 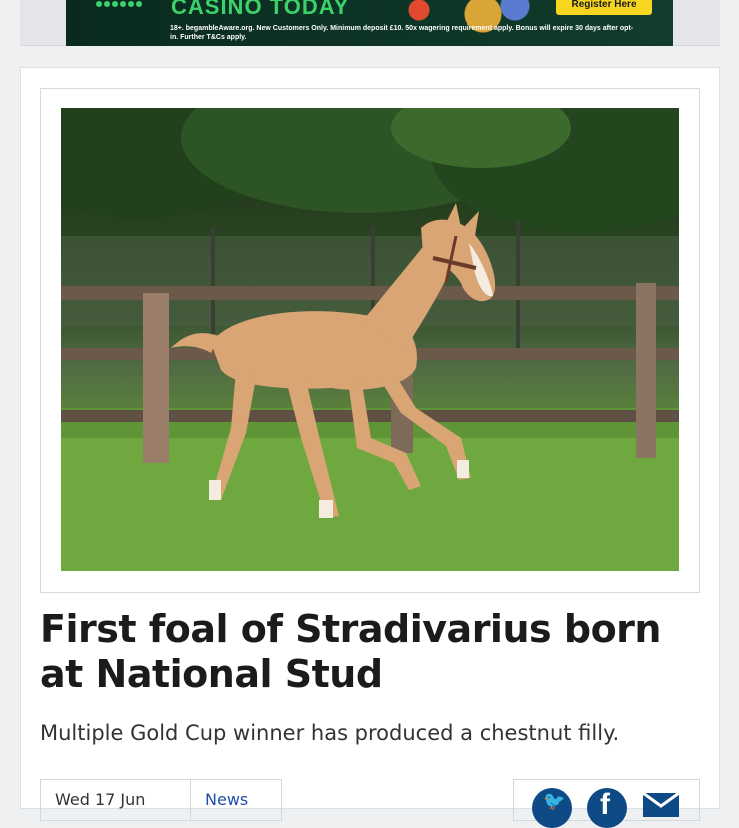 I want to click on twitter-icon: 🐦, so click(x=554, y=801).